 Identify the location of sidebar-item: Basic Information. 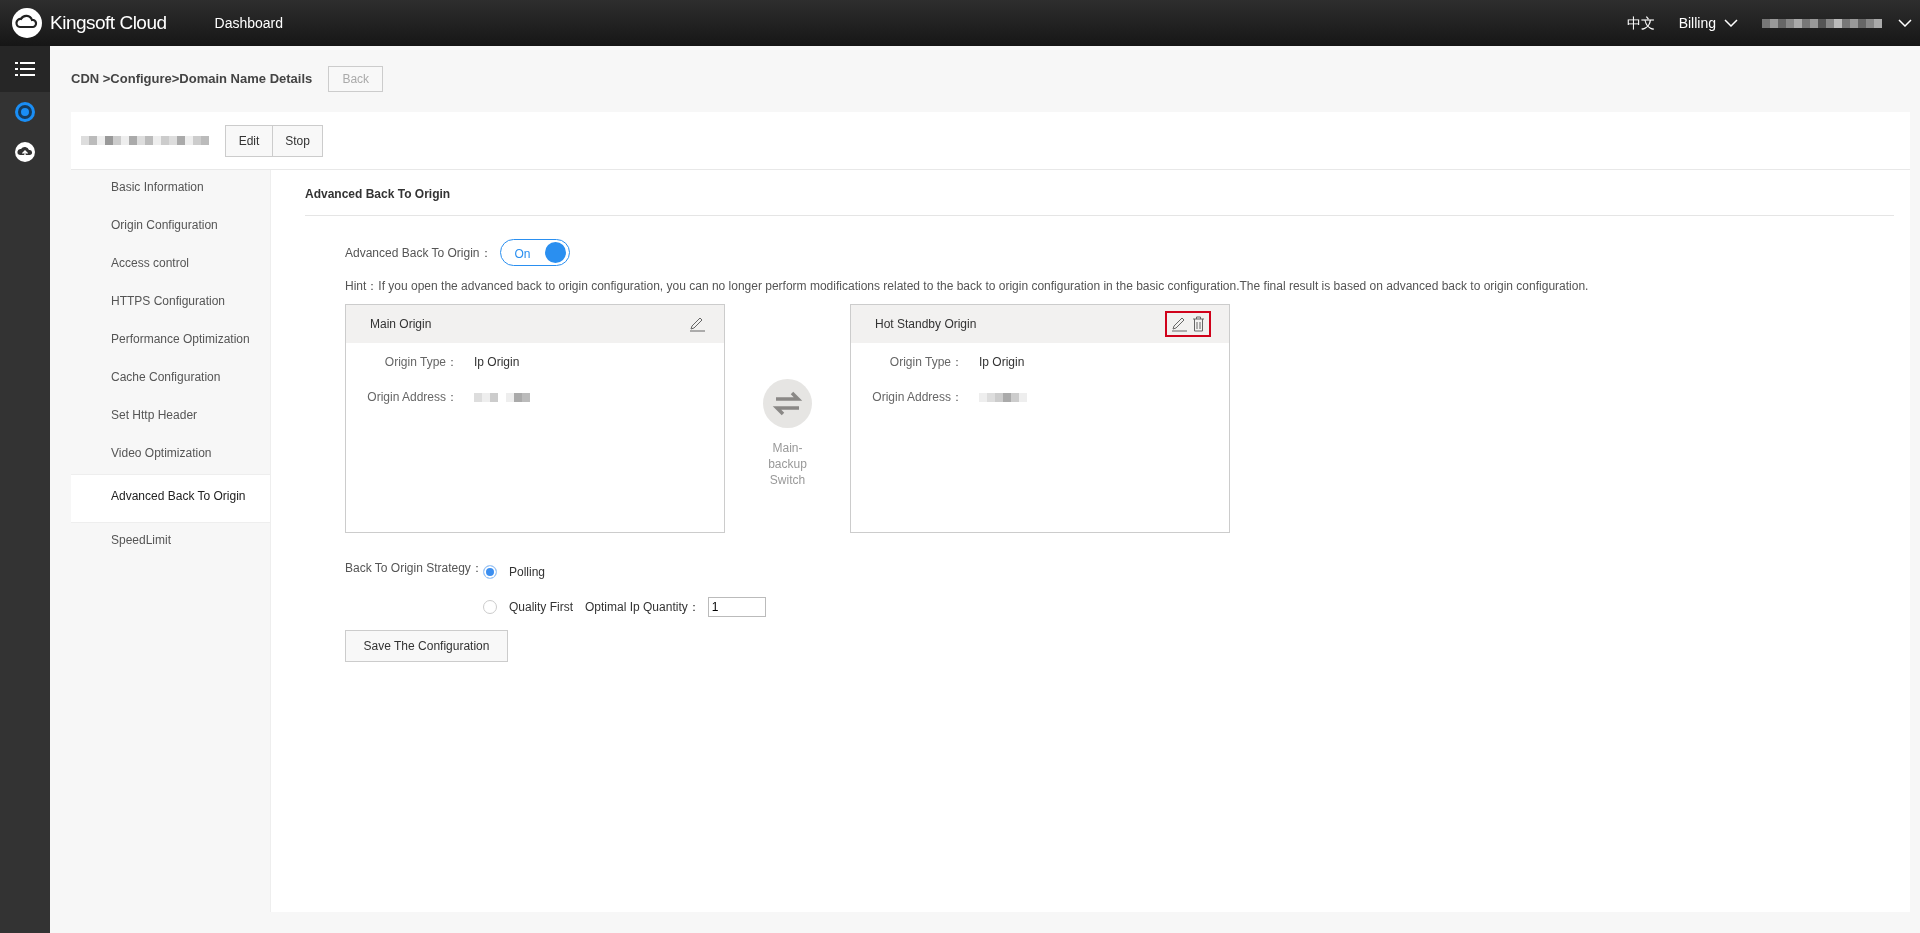
(170, 189).